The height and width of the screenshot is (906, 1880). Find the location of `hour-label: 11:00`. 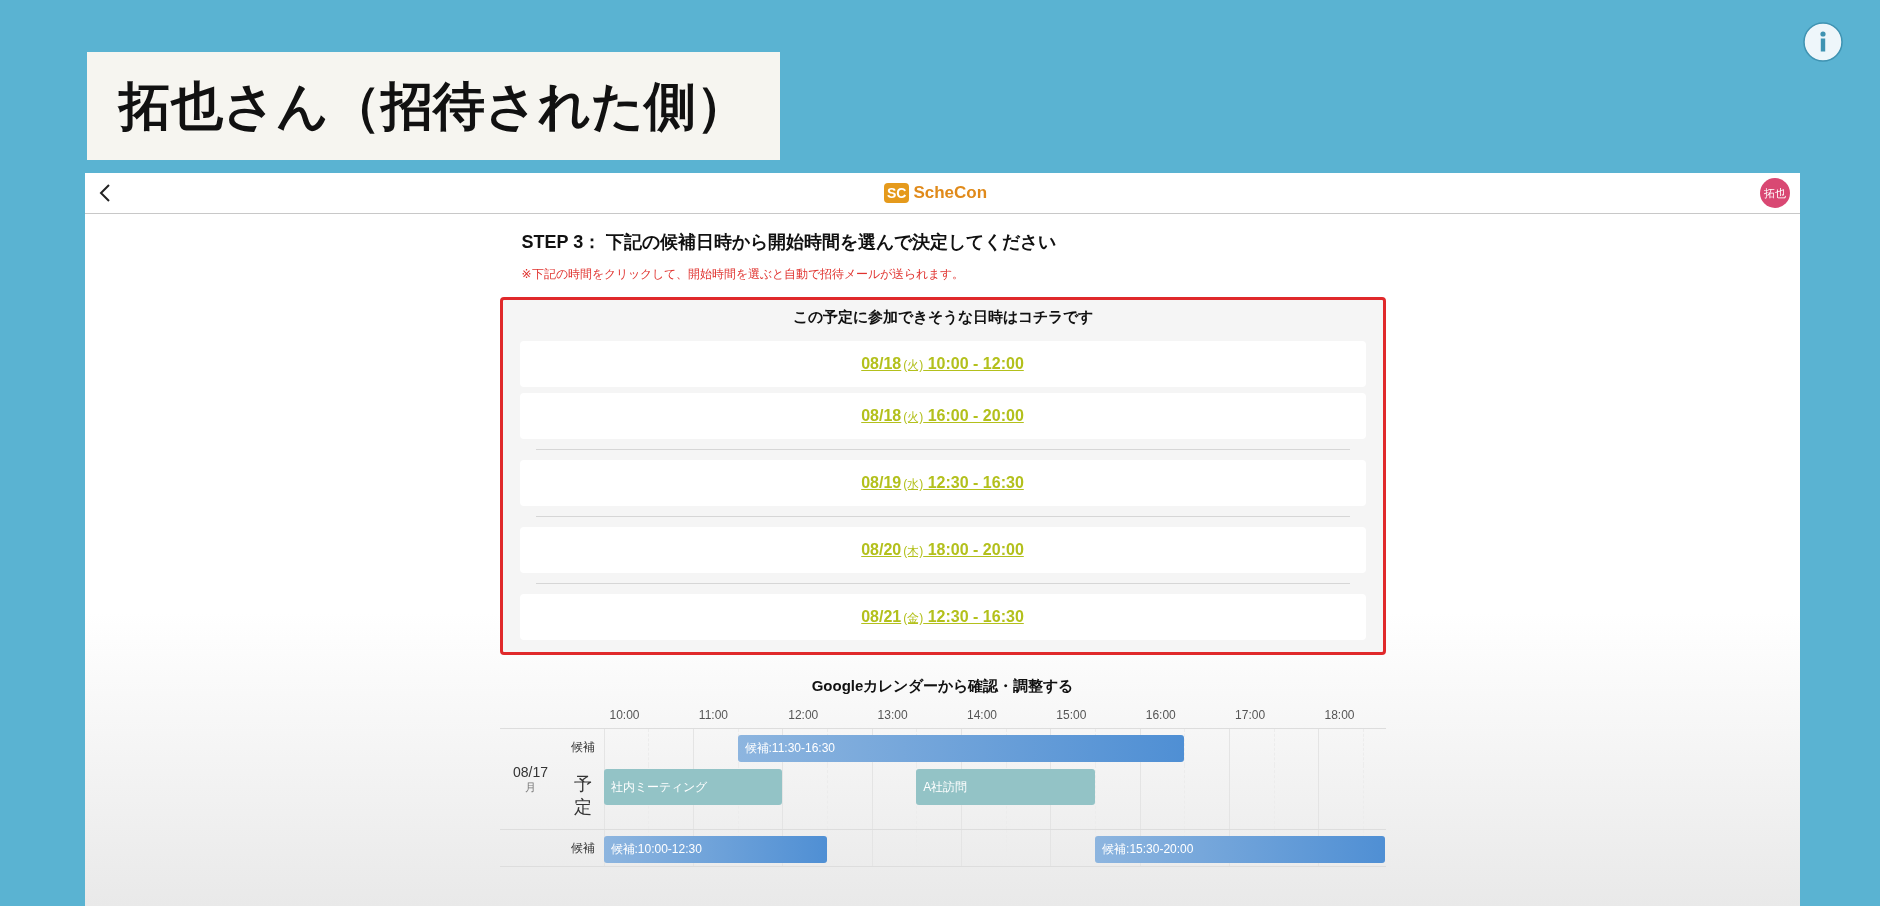

hour-label: 11:00 is located at coordinates (713, 715).